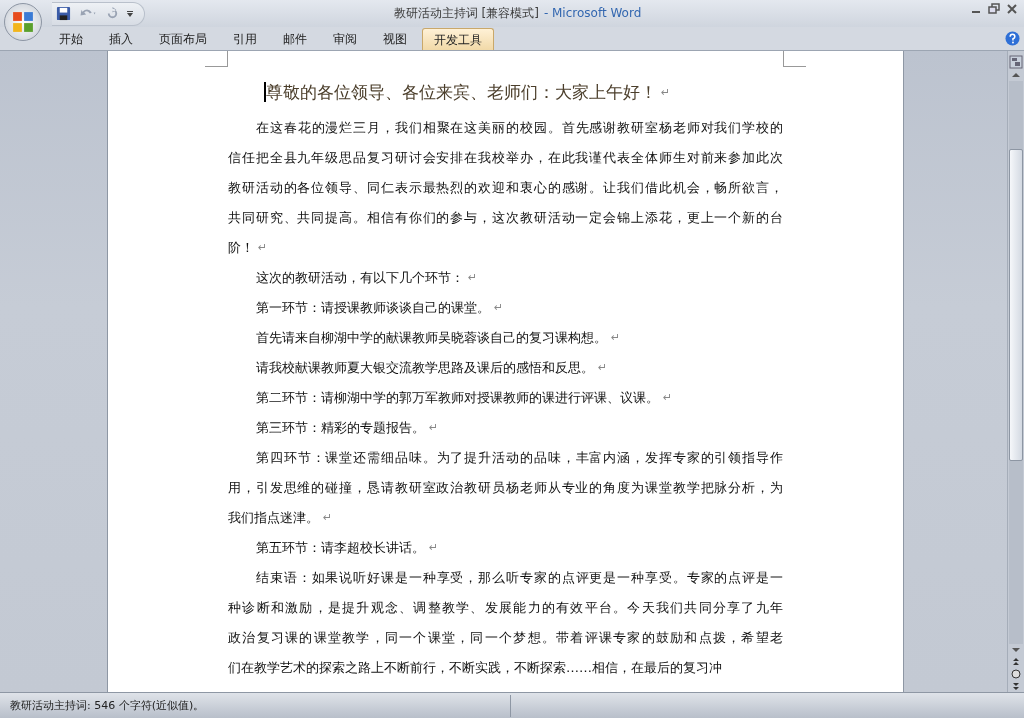  What do you see at coordinates (395, 39) in the screenshot?
I see `ribbon-tab: 视图` at bounding box center [395, 39].